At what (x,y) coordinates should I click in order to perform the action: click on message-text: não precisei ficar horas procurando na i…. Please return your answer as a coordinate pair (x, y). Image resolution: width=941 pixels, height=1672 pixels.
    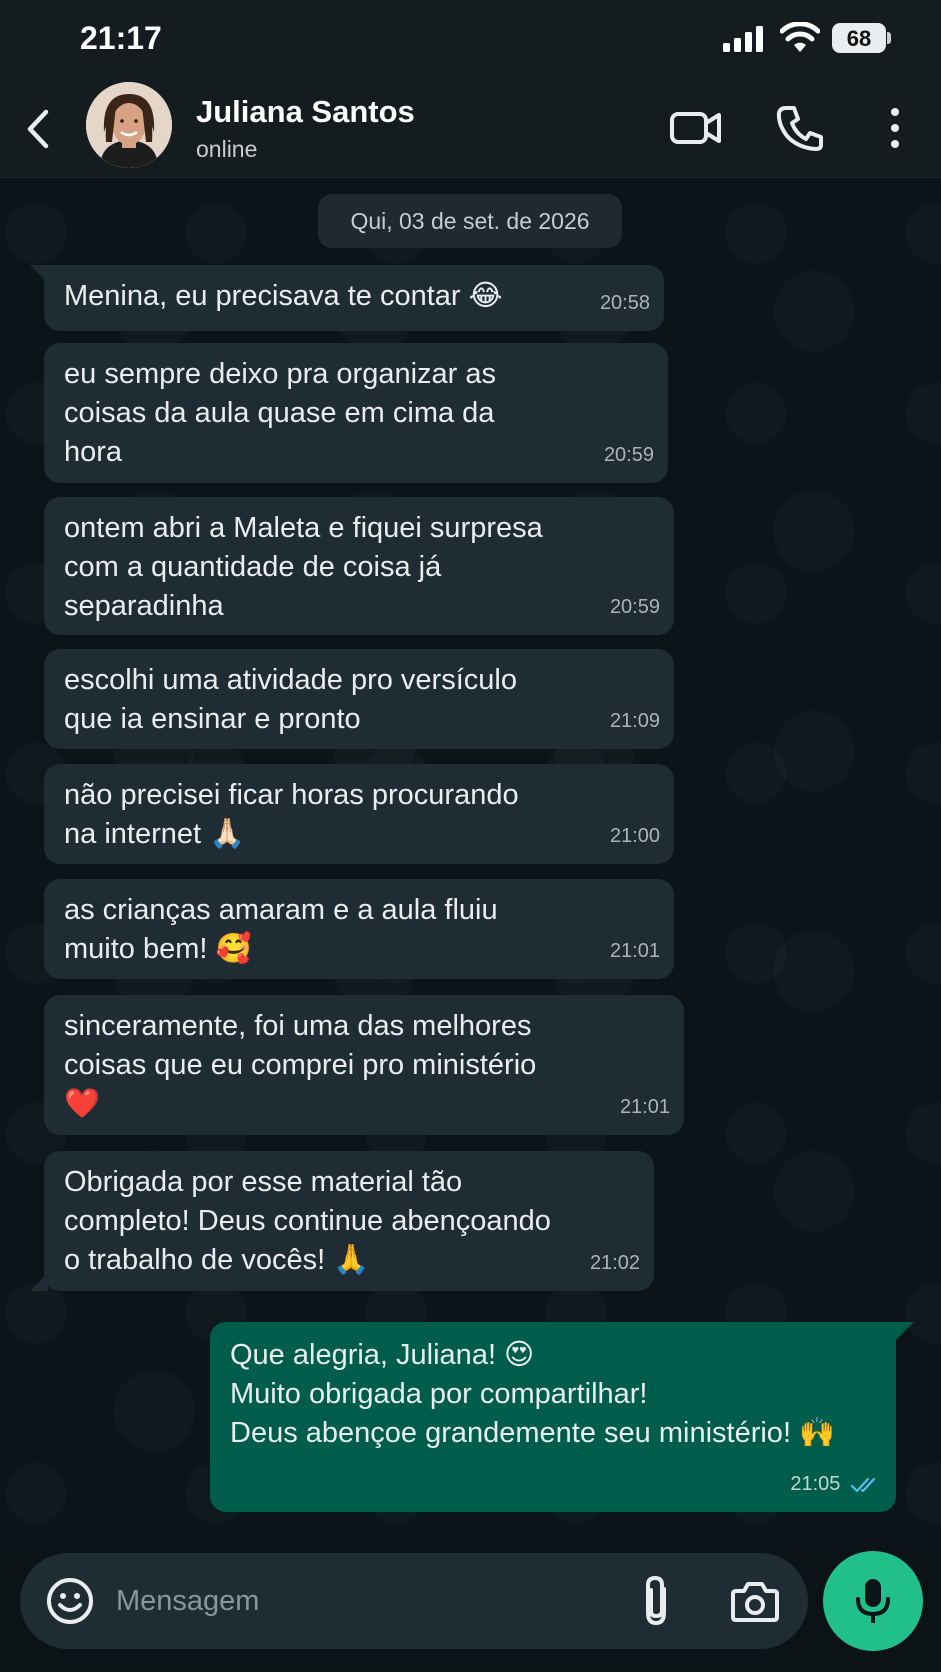
    Looking at the image, I should click on (291, 814).